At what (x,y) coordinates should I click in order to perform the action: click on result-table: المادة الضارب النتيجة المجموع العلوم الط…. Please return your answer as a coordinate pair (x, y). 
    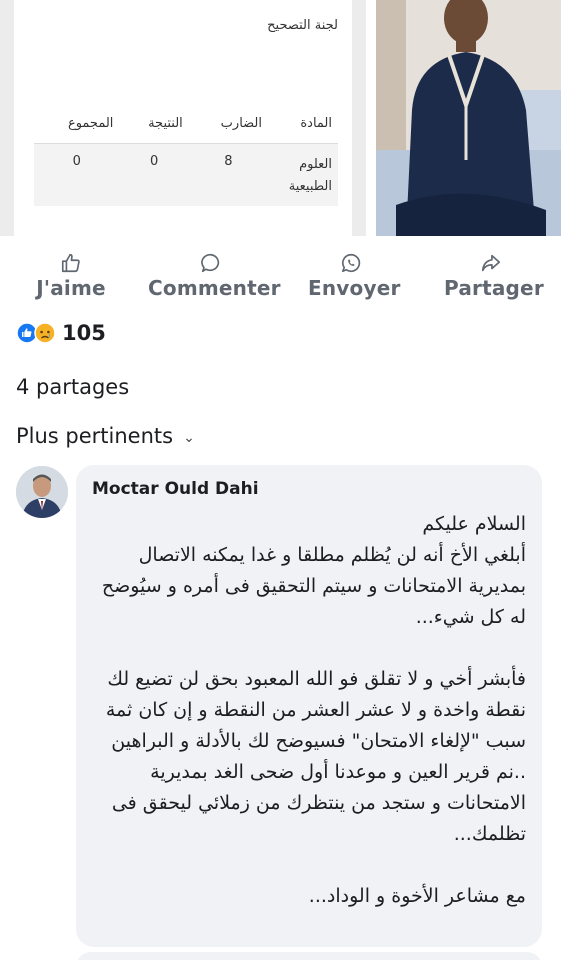
    Looking at the image, I should click on (186, 159).